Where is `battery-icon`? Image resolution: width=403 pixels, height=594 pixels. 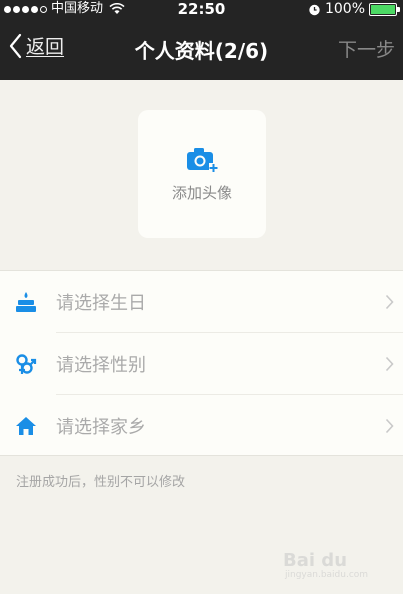 battery-icon is located at coordinates (384, 9).